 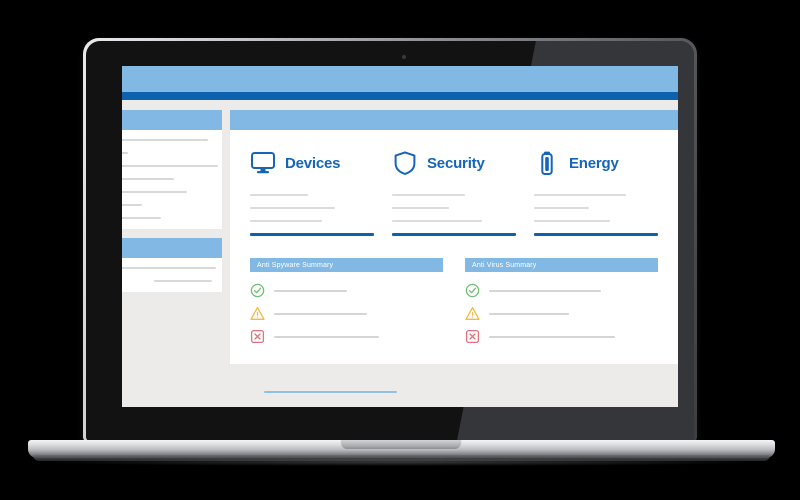 What do you see at coordinates (330, 392) in the screenshot?
I see `footer-link-placeholder` at bounding box center [330, 392].